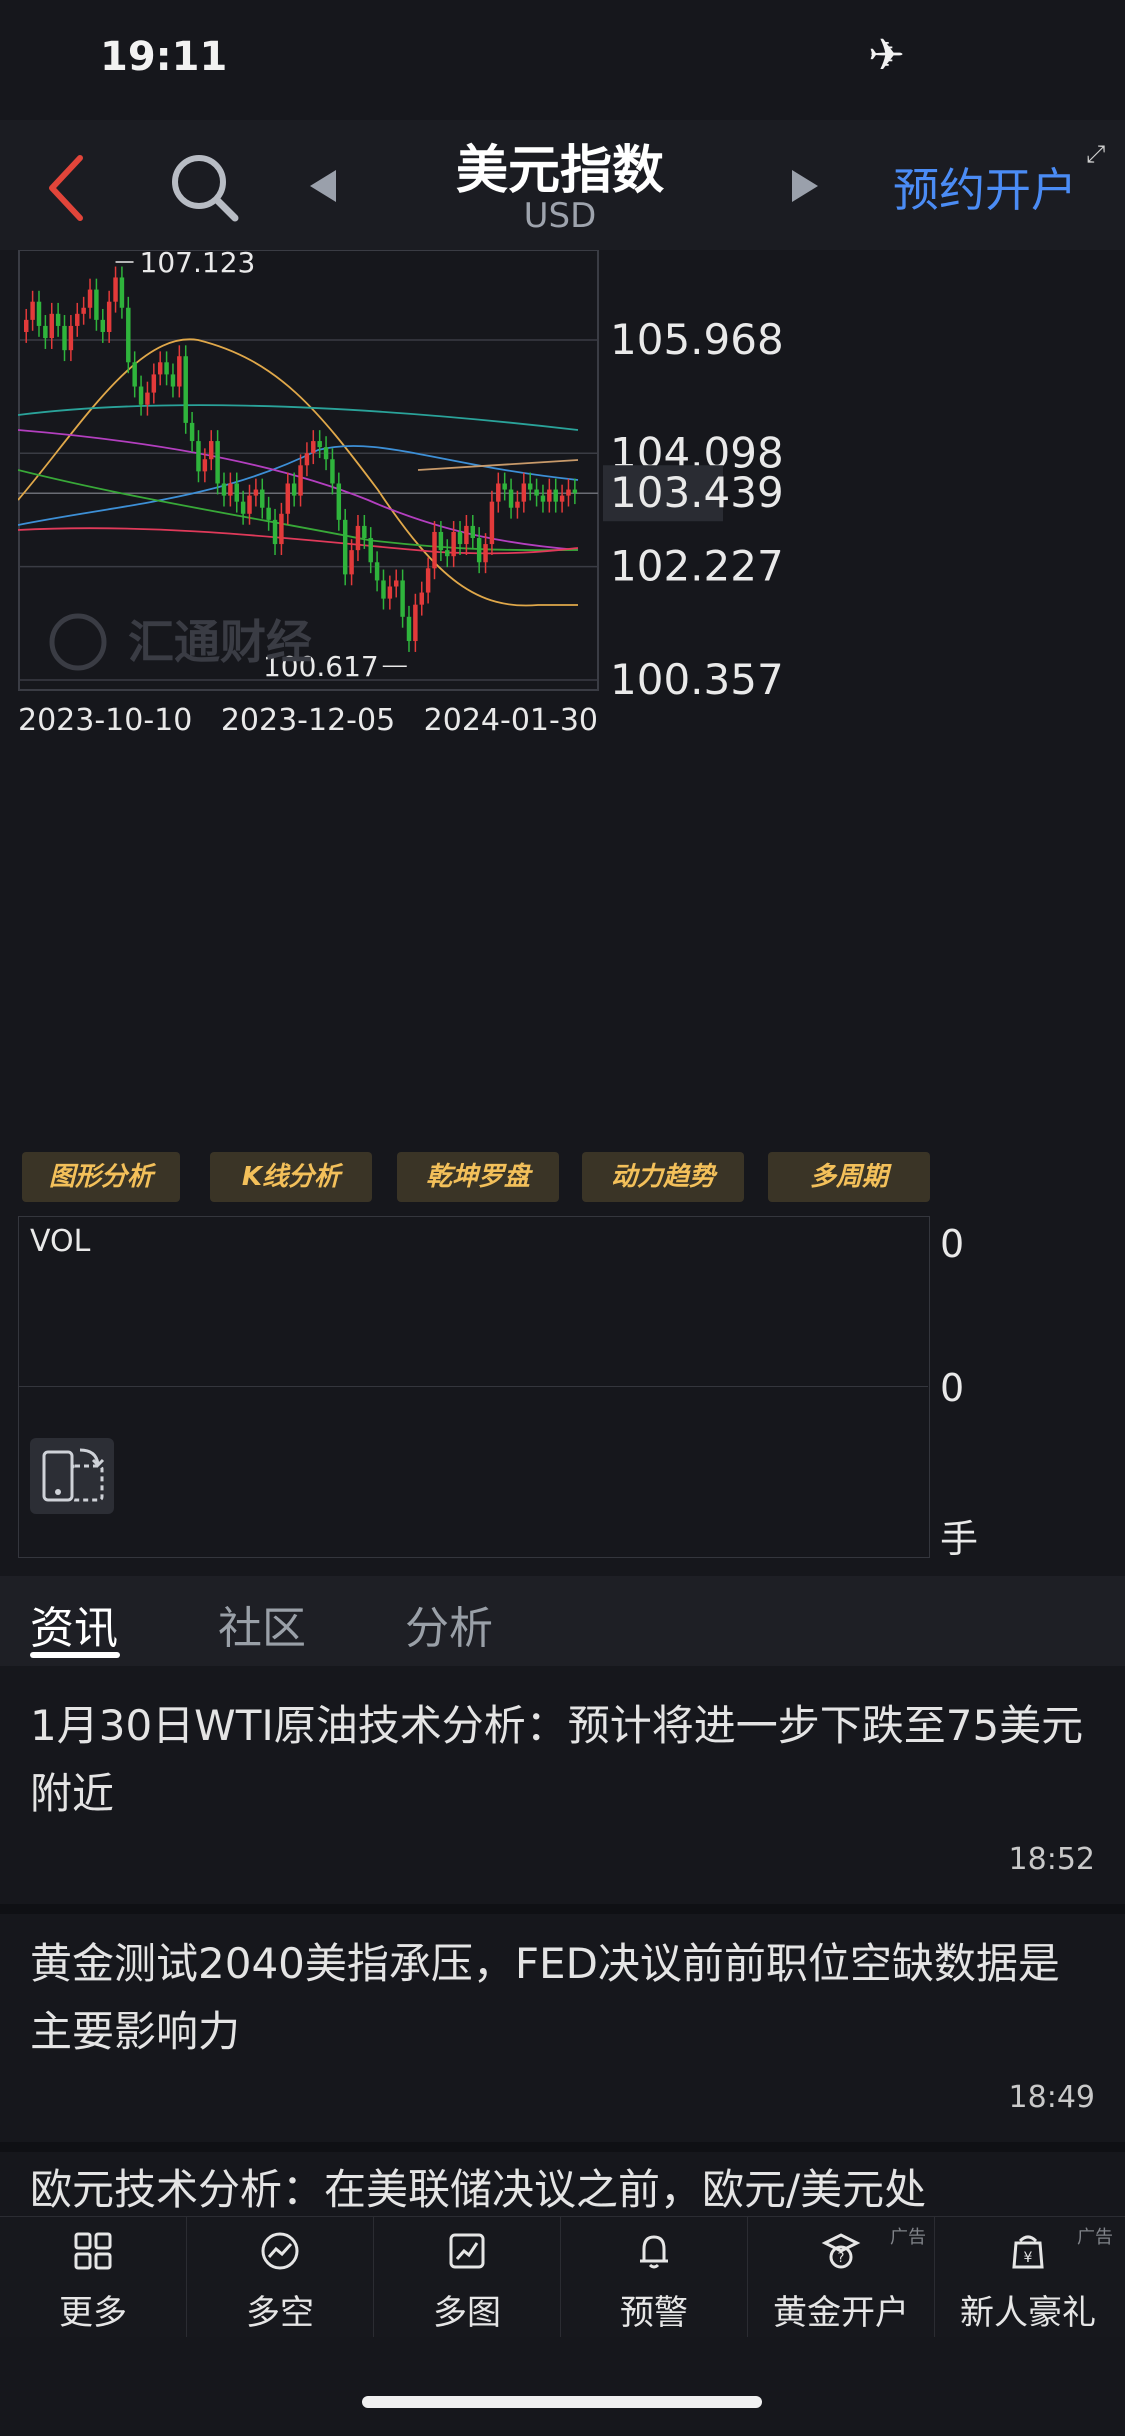 This screenshot has width=1125, height=2436. What do you see at coordinates (68, 188) in the screenshot?
I see `back-arrow-icon` at bounding box center [68, 188].